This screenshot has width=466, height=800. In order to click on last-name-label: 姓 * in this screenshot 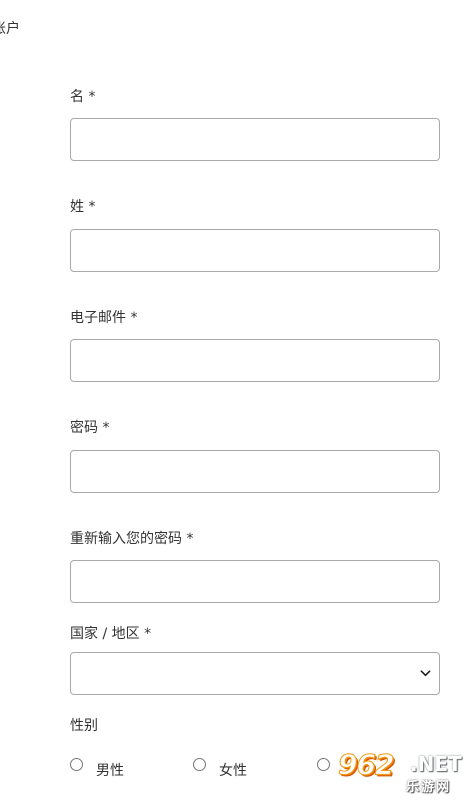, I will do `click(83, 207)`.